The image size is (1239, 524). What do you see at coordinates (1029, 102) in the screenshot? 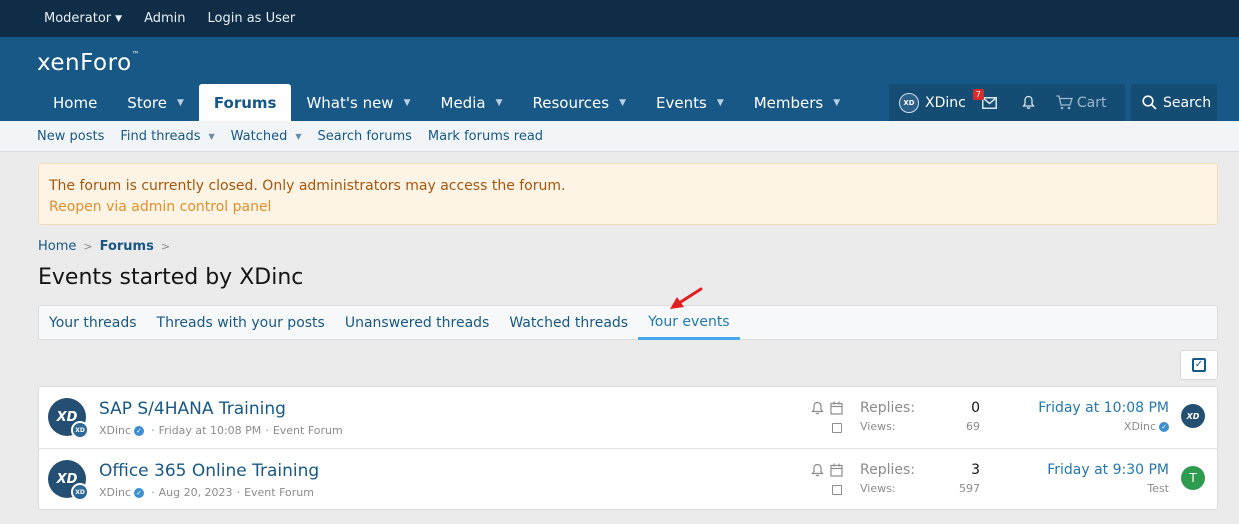
I see `alerts-button` at bounding box center [1029, 102].